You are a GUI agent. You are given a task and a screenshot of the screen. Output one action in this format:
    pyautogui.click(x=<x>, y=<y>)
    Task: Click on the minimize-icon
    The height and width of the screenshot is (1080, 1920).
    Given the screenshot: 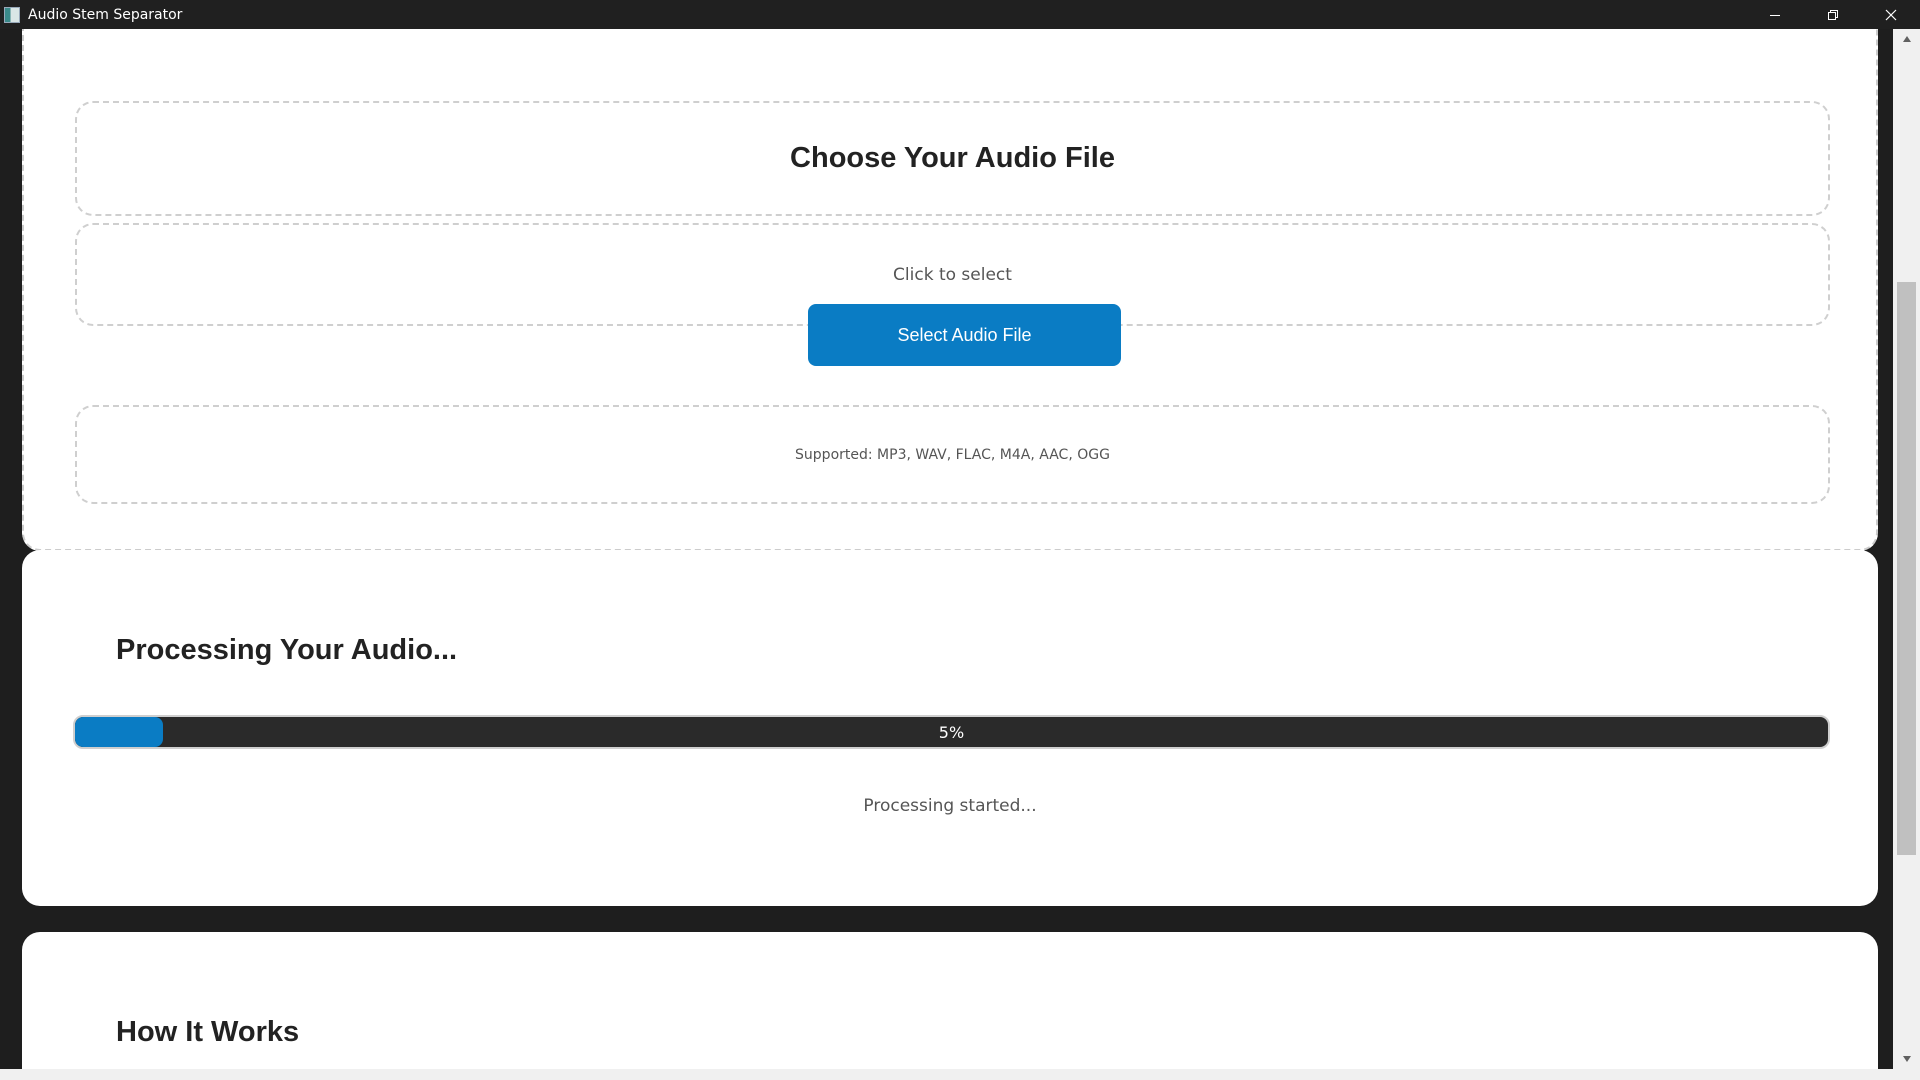 What is the action you would take?
    pyautogui.click(x=1775, y=15)
    